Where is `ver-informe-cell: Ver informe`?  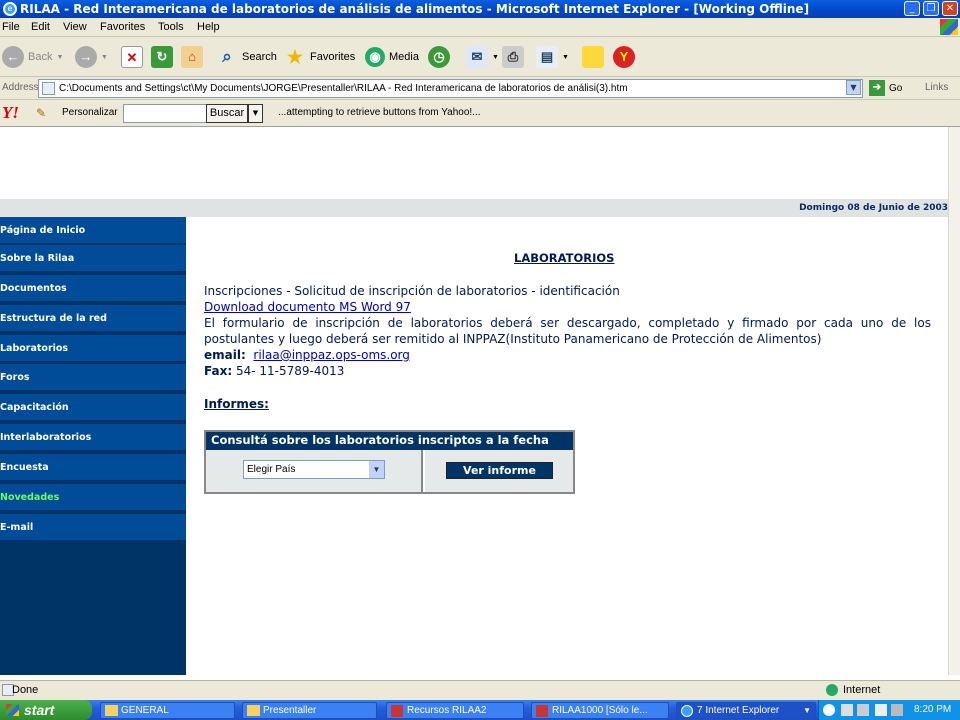
ver-informe-cell: Ver informe is located at coordinates (499, 471).